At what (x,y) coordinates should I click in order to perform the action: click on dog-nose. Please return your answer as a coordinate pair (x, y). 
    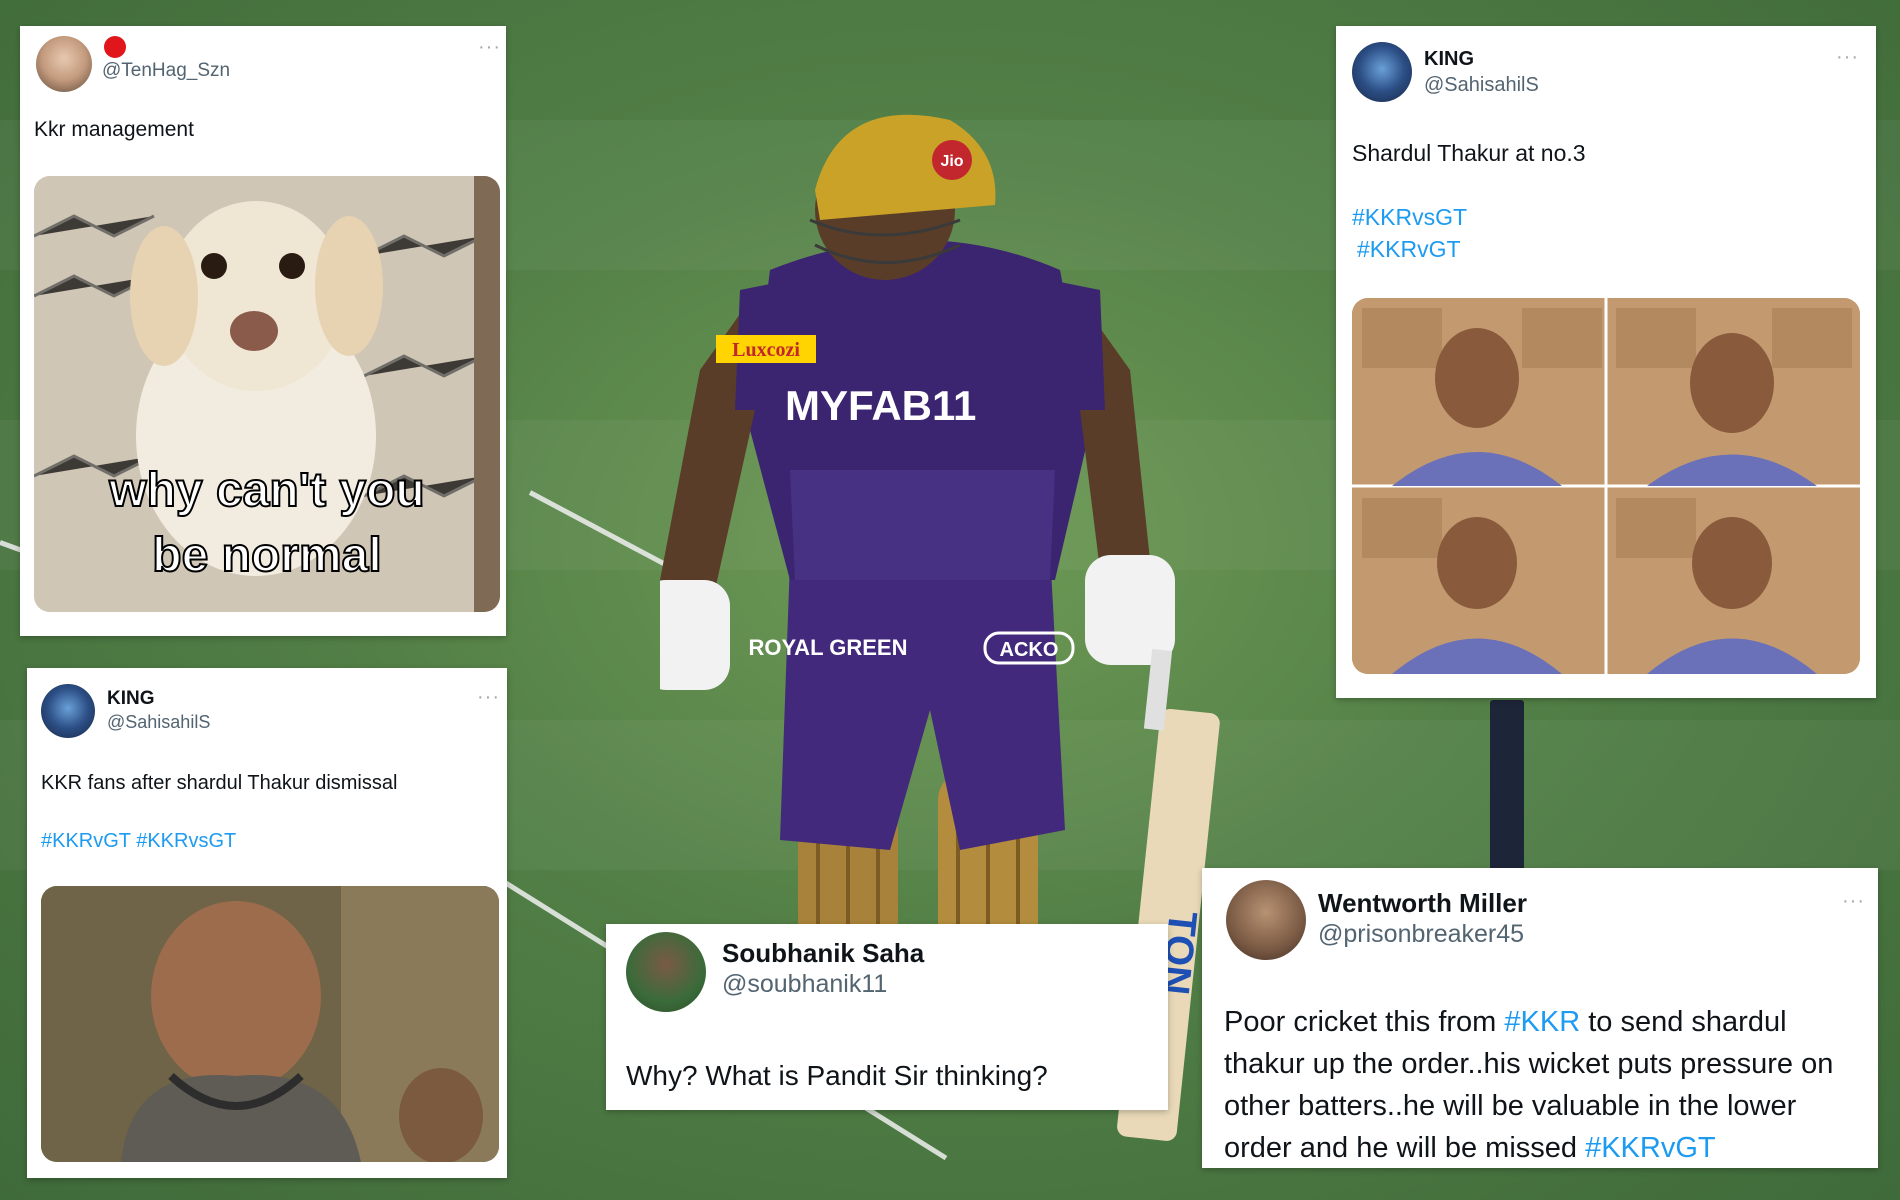
    Looking at the image, I should click on (254, 331).